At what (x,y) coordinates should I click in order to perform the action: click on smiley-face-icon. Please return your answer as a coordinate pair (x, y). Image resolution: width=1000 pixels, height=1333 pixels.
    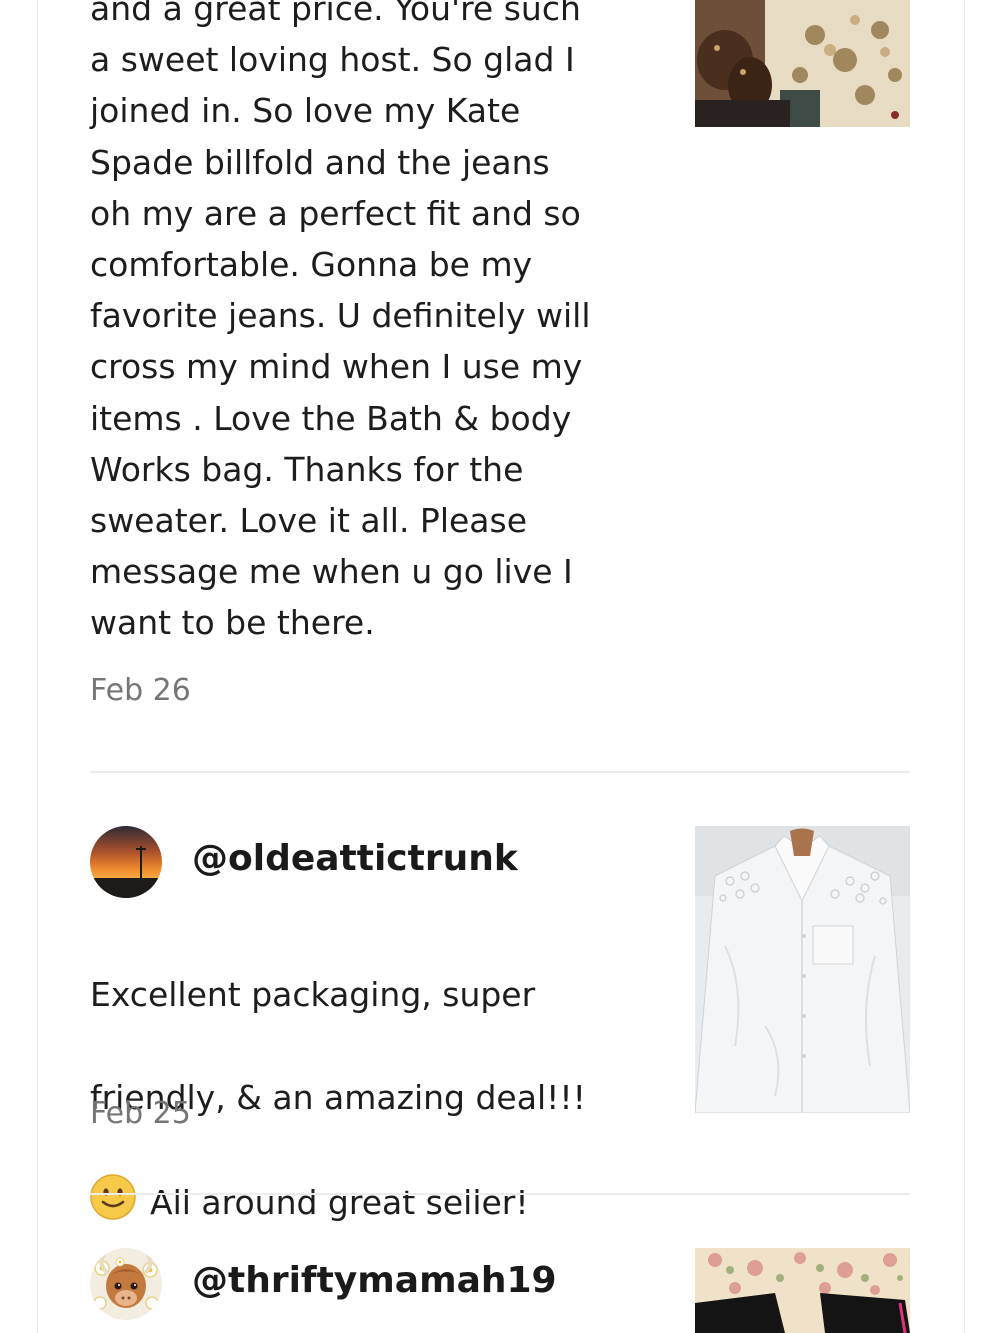
    Looking at the image, I should click on (113, 1204).